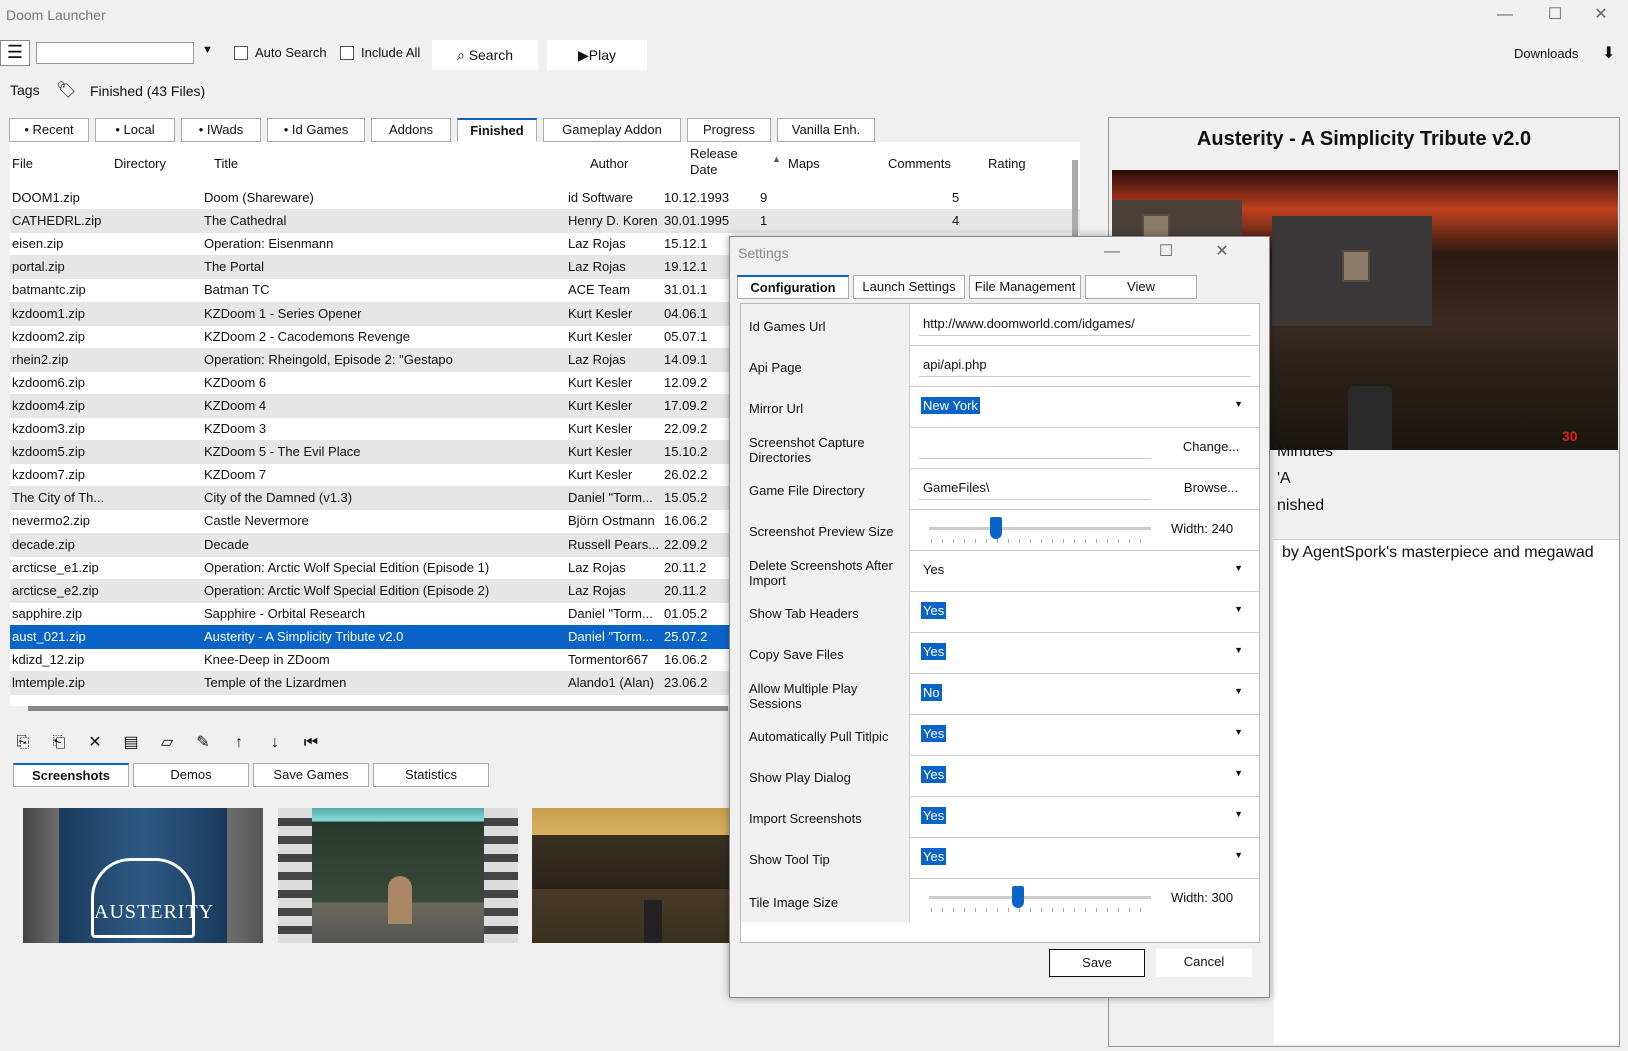  I want to click on auto-search-label: Auto Search, so click(291, 52).